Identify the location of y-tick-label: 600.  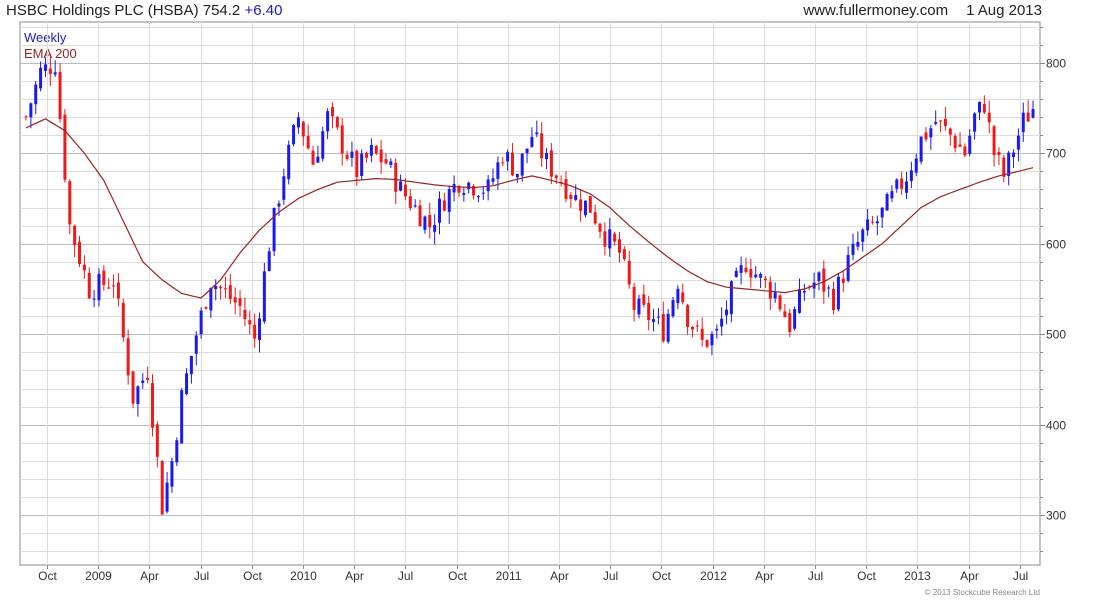
(1056, 245).